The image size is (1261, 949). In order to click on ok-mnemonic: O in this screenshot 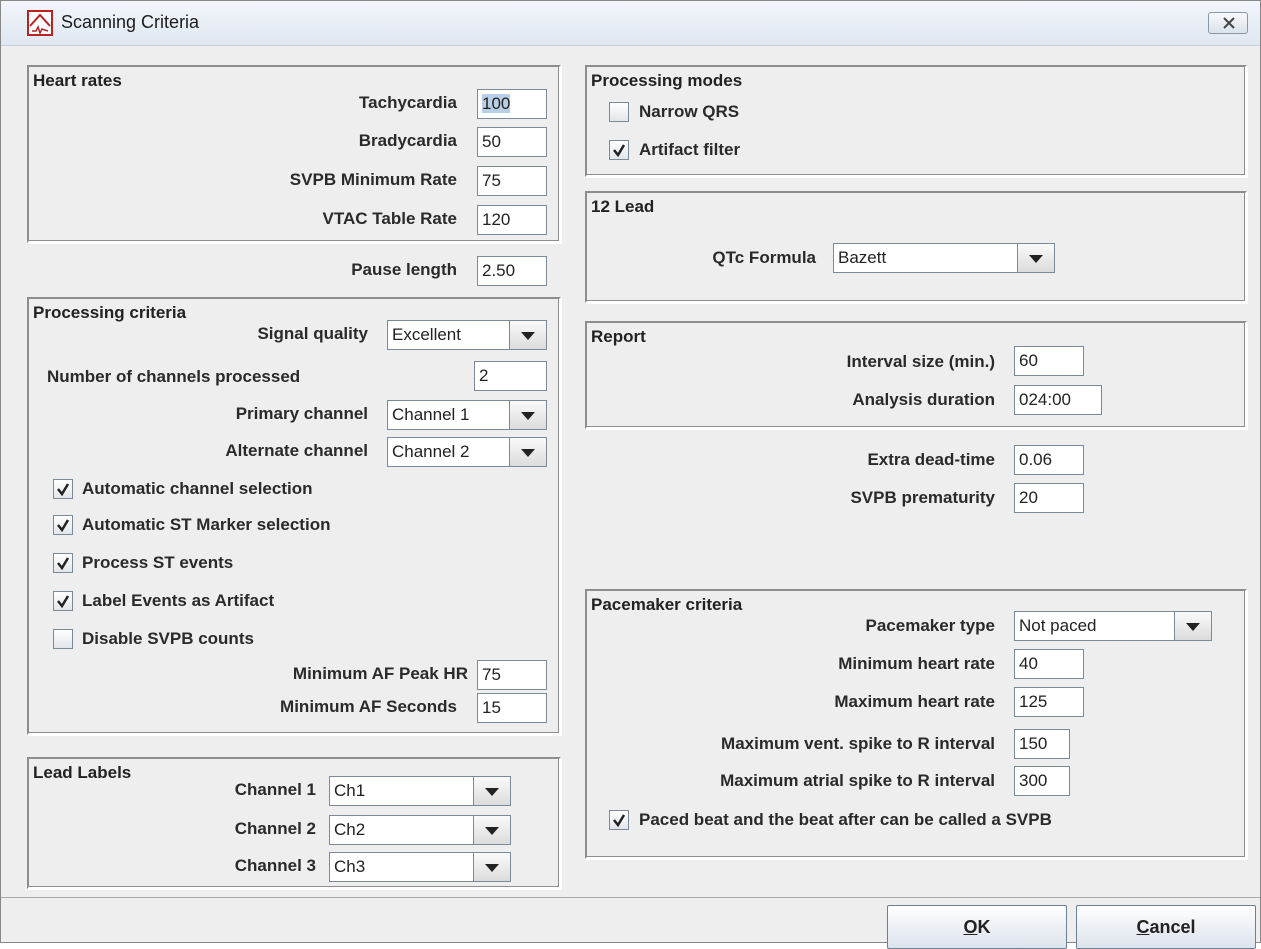, I will do `click(970, 927)`.